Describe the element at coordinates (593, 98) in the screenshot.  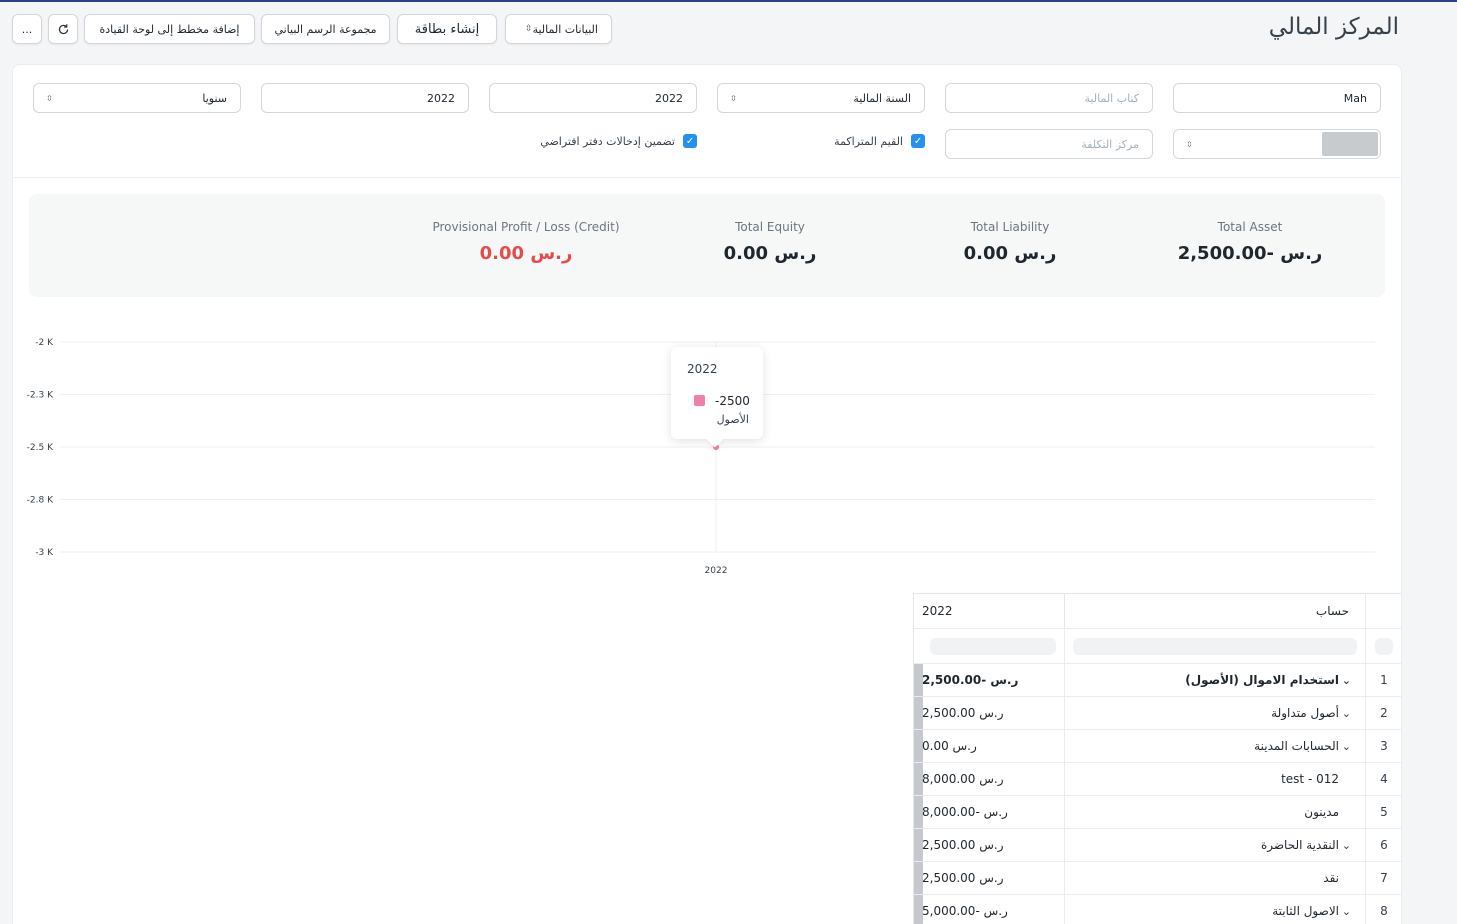
I see `from-fiscal-year-field: 2022` at that location.